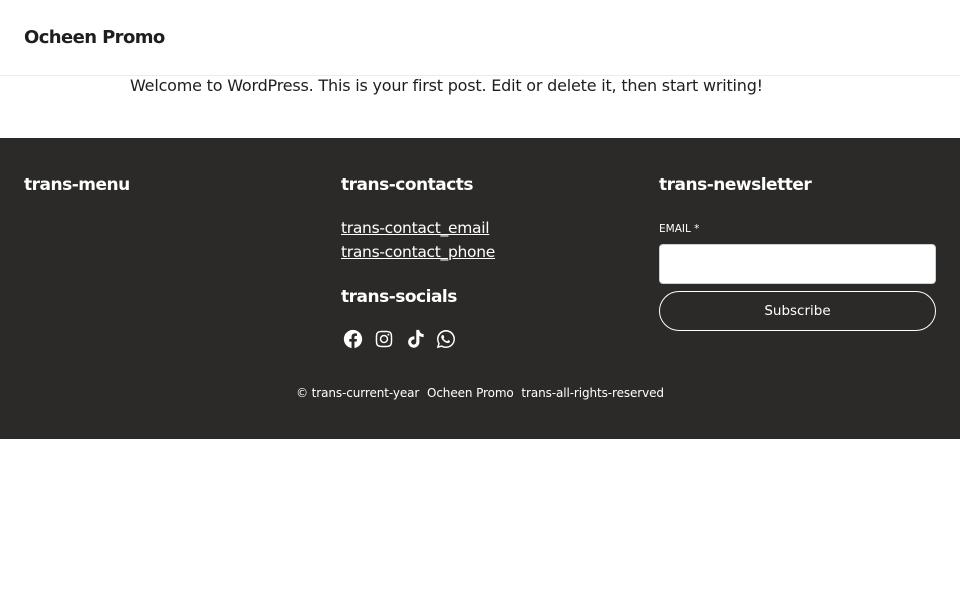 The width and height of the screenshot is (960, 600). Describe the element at coordinates (77, 185) in the screenshot. I see `menu-heading: trans-menu` at that location.